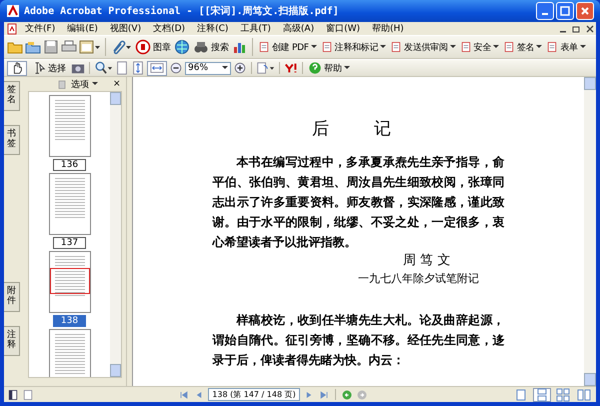  What do you see at coordinates (117, 84) in the screenshot?
I see `panel-close-button: ×` at bounding box center [117, 84].